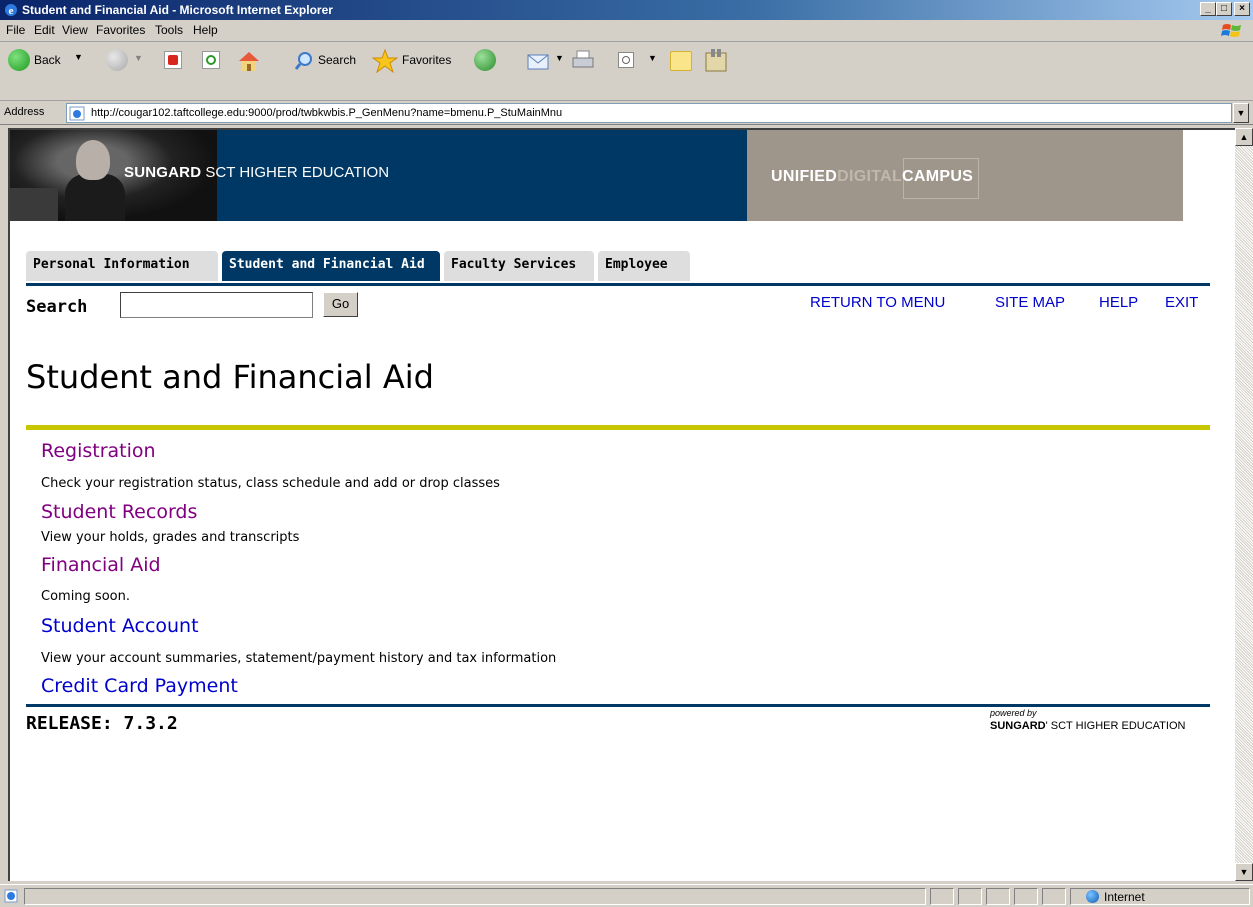 The image size is (1253, 907). What do you see at coordinates (122, 266) in the screenshot?
I see `tab-personal-information: Personal Information` at bounding box center [122, 266].